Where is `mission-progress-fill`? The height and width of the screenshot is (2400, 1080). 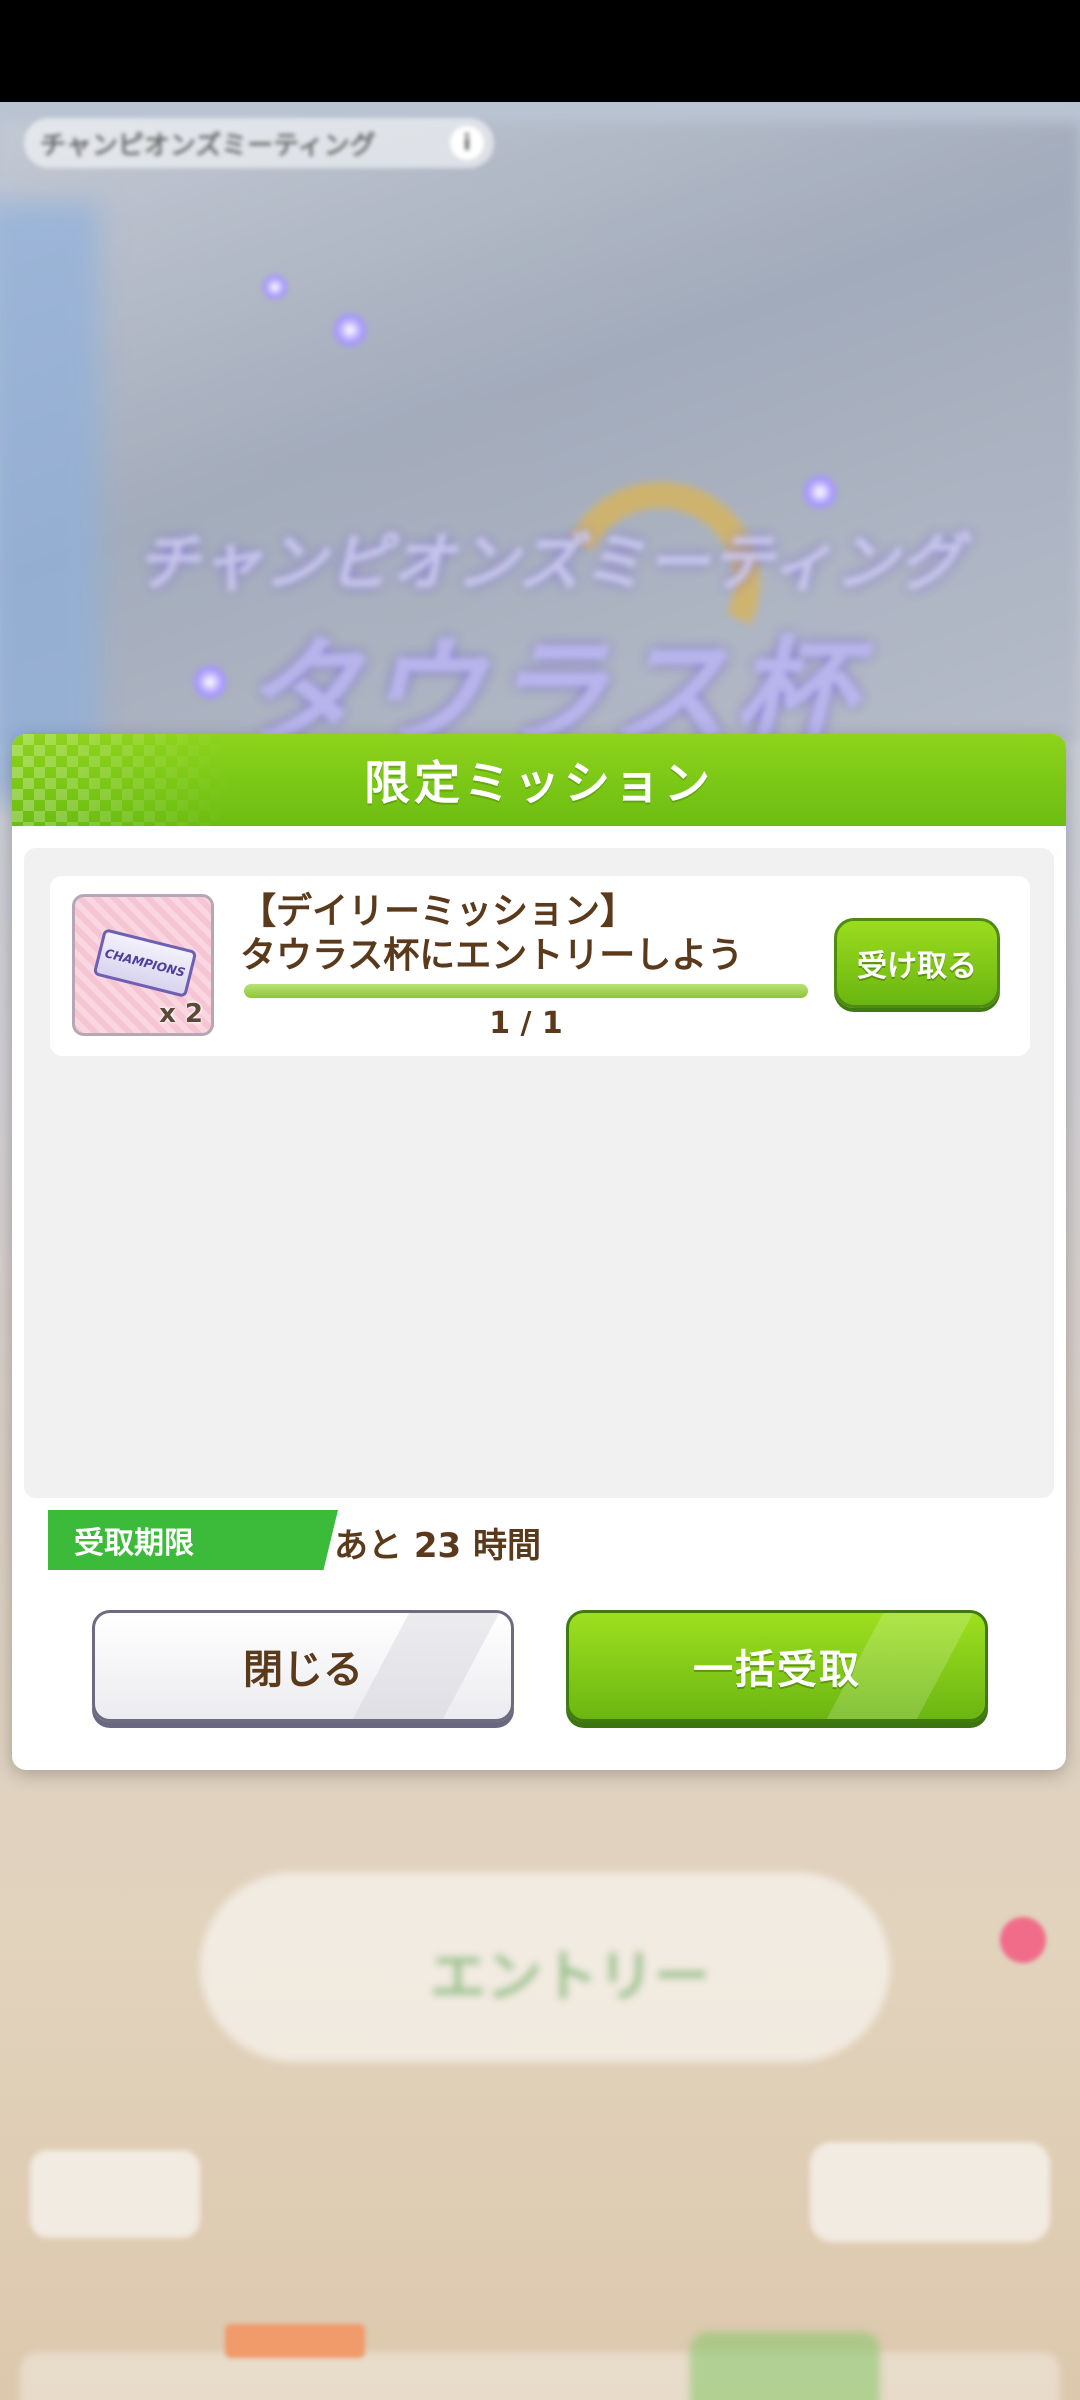 mission-progress-fill is located at coordinates (526, 991).